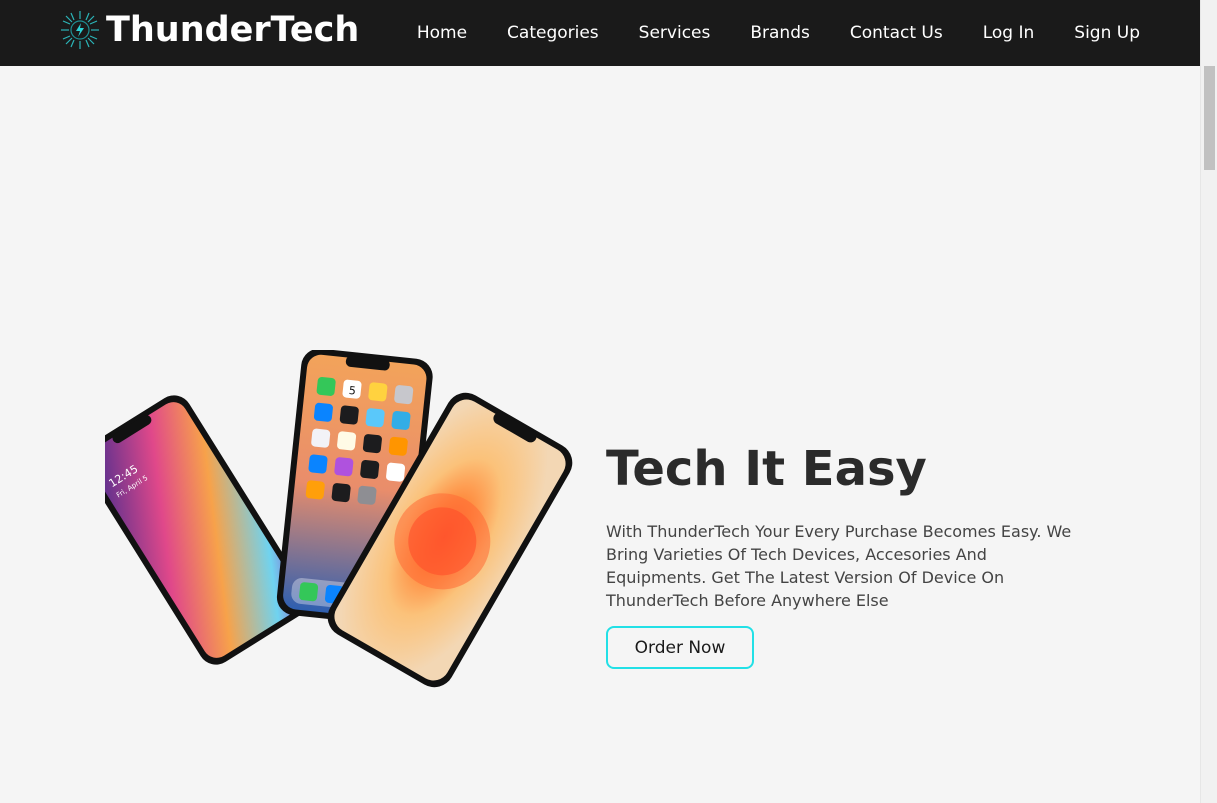 This screenshot has height=803, width=1217. Describe the element at coordinates (896, 33) in the screenshot. I see `nav-contact-us: Contact Us` at that location.